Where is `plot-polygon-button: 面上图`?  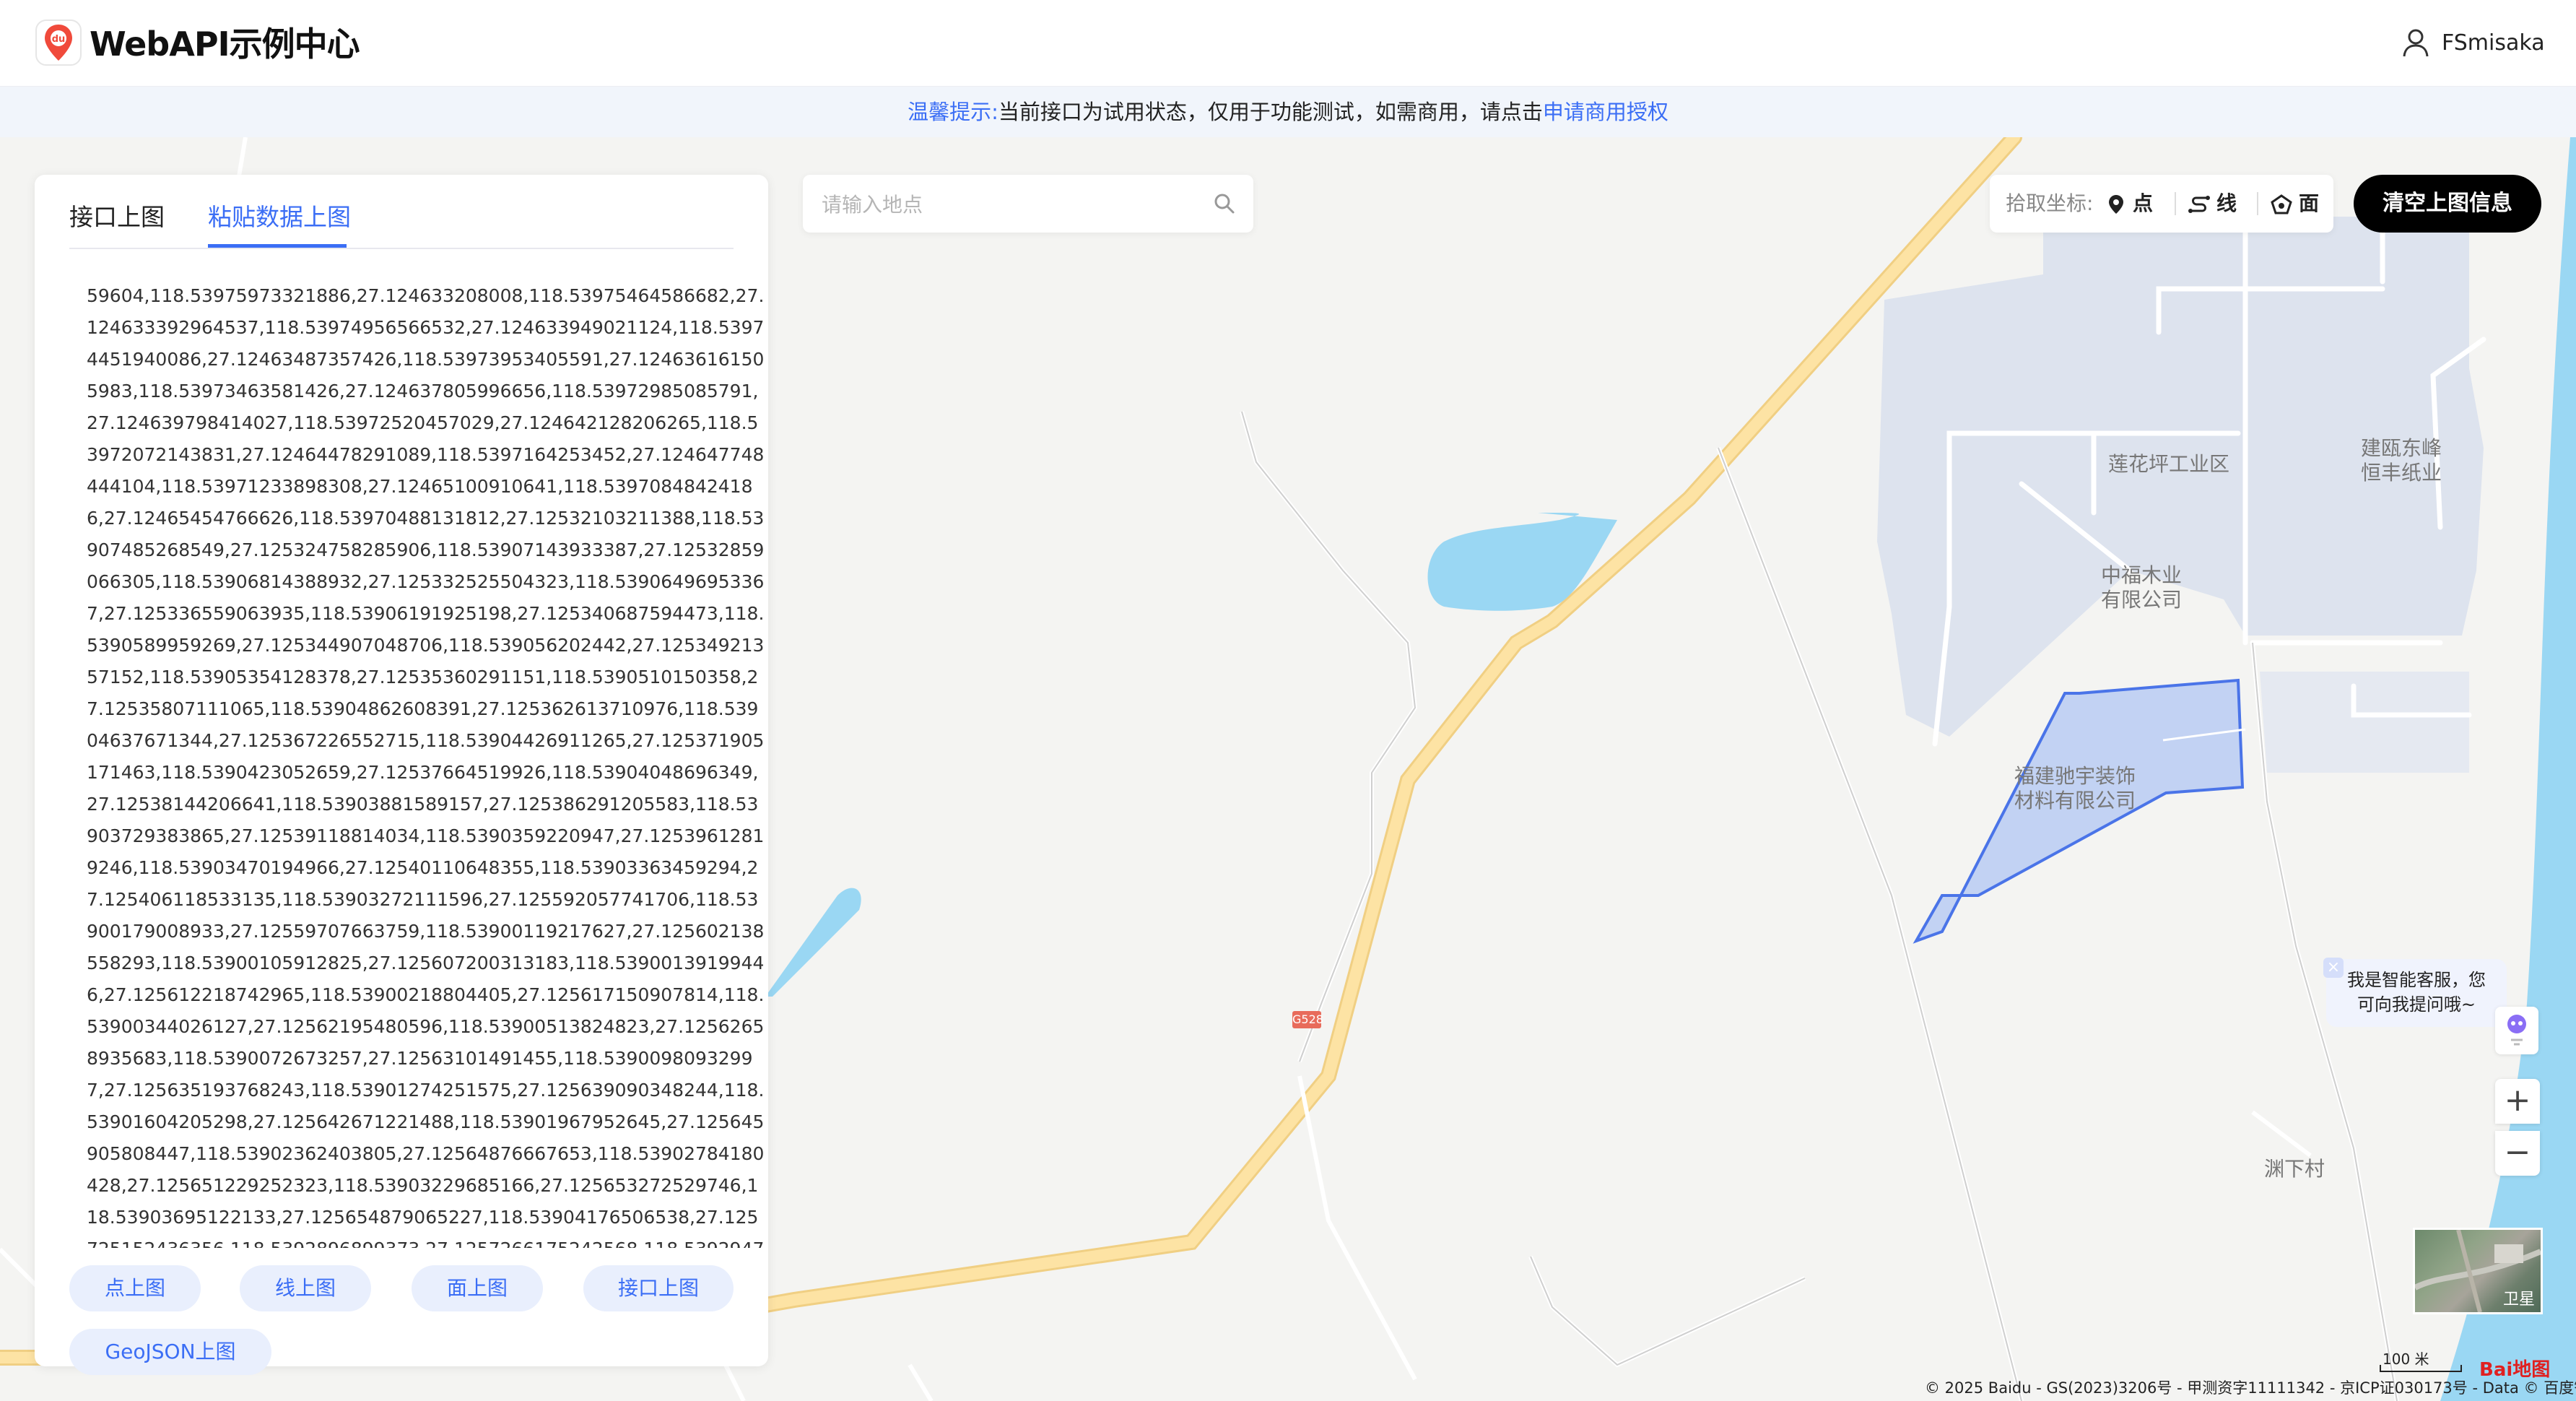
plot-polygon-button: 面上图 is located at coordinates (477, 1288).